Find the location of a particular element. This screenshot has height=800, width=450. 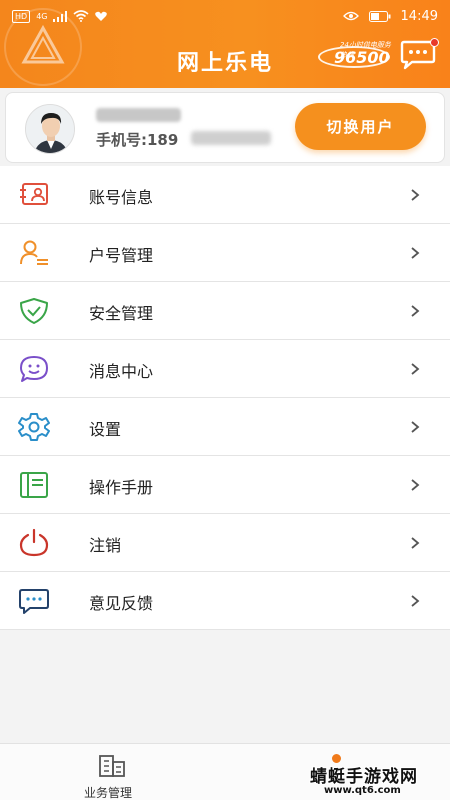

menu-item-label: 户号管理 is located at coordinates (121, 255).